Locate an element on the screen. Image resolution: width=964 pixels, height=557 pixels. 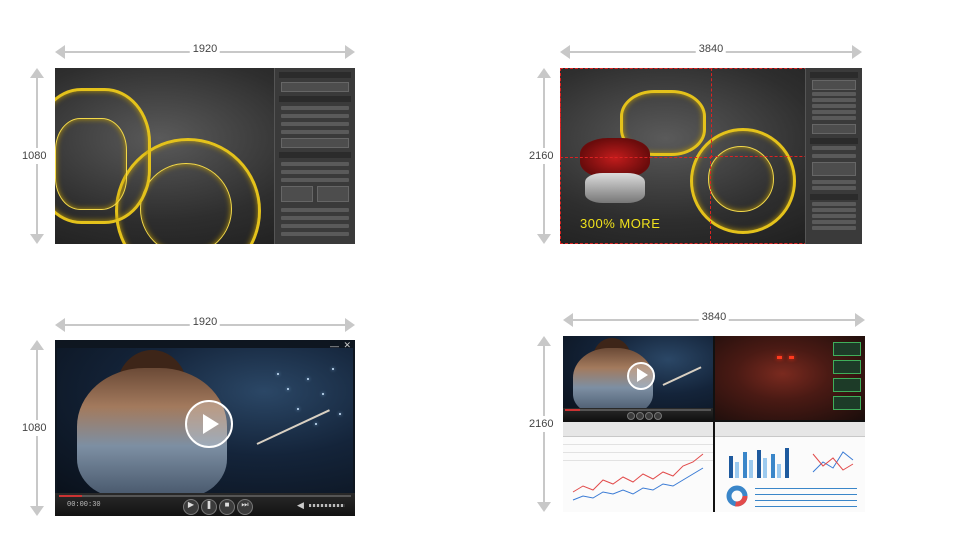
wand is located at coordinates (293, 427).